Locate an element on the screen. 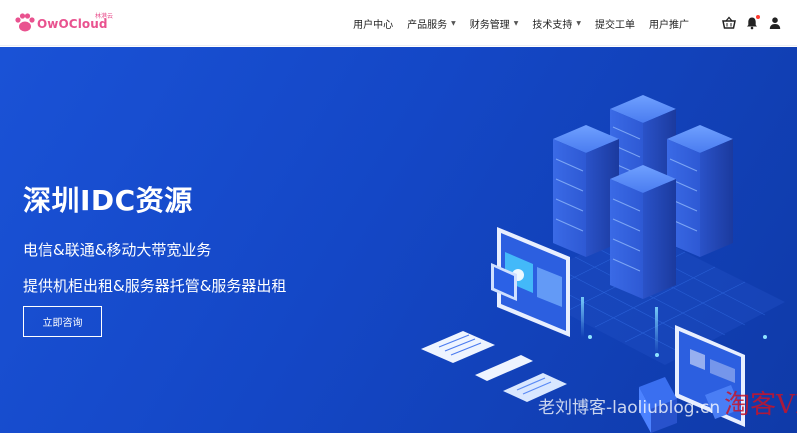 This screenshot has height=433, width=797. basket-icon is located at coordinates (729, 22).